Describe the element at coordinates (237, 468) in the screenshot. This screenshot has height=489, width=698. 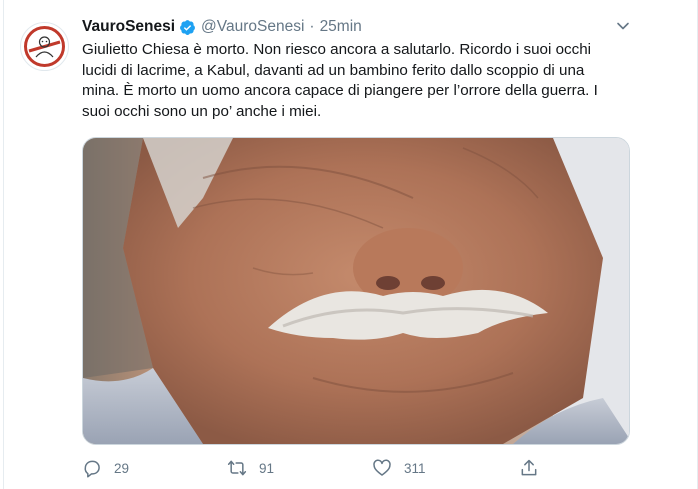
I see `retweet-icon` at that location.